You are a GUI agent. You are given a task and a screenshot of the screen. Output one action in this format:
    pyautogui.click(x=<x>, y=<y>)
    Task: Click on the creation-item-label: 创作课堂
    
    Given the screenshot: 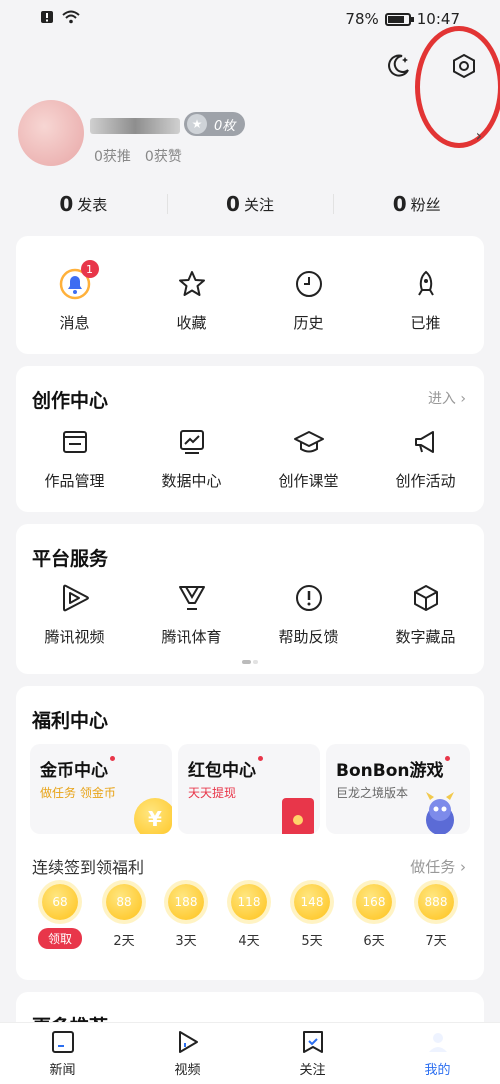 What is the action you would take?
    pyautogui.click(x=308, y=481)
    